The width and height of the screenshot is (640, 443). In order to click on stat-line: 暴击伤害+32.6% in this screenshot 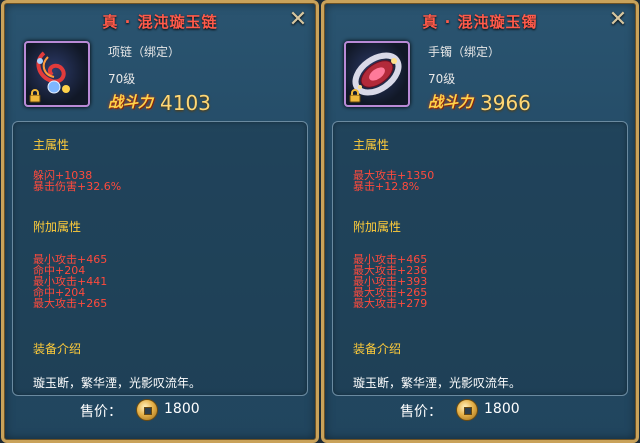, I will do `click(77, 186)`.